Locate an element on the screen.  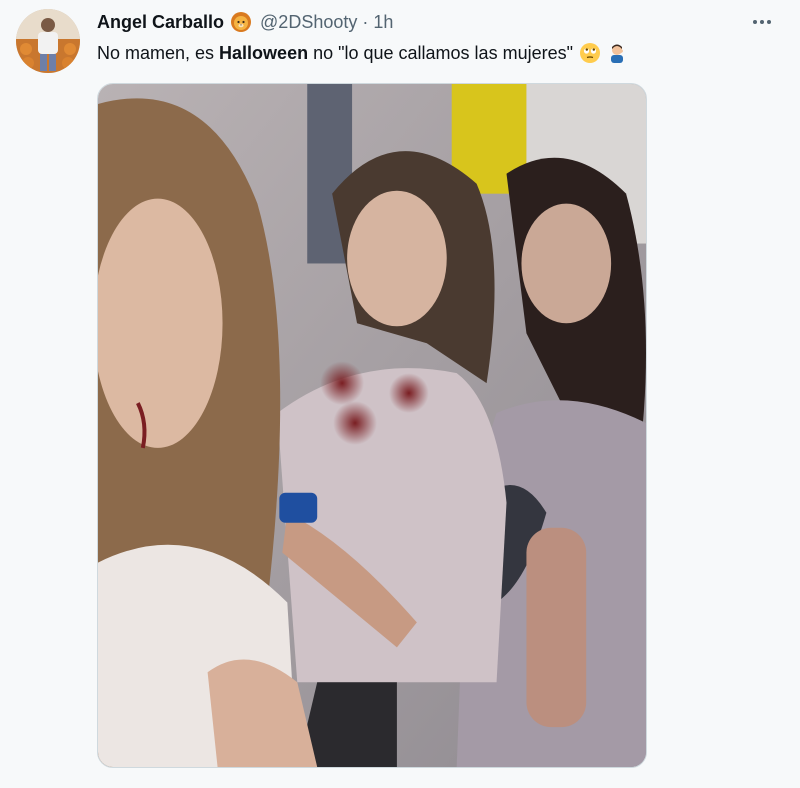
man-facepalming-icon is located at coordinates (618, 53).